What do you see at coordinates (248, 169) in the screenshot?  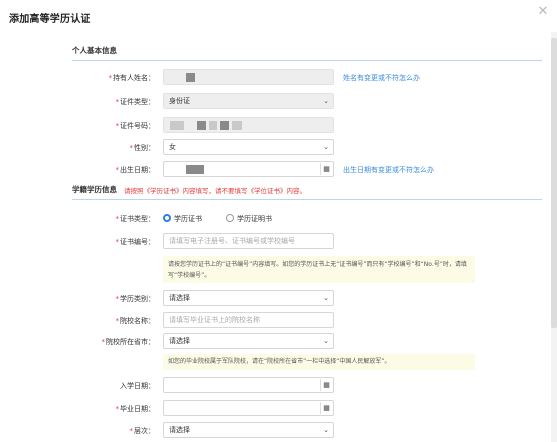 I see `birth-date-field: ▦` at bounding box center [248, 169].